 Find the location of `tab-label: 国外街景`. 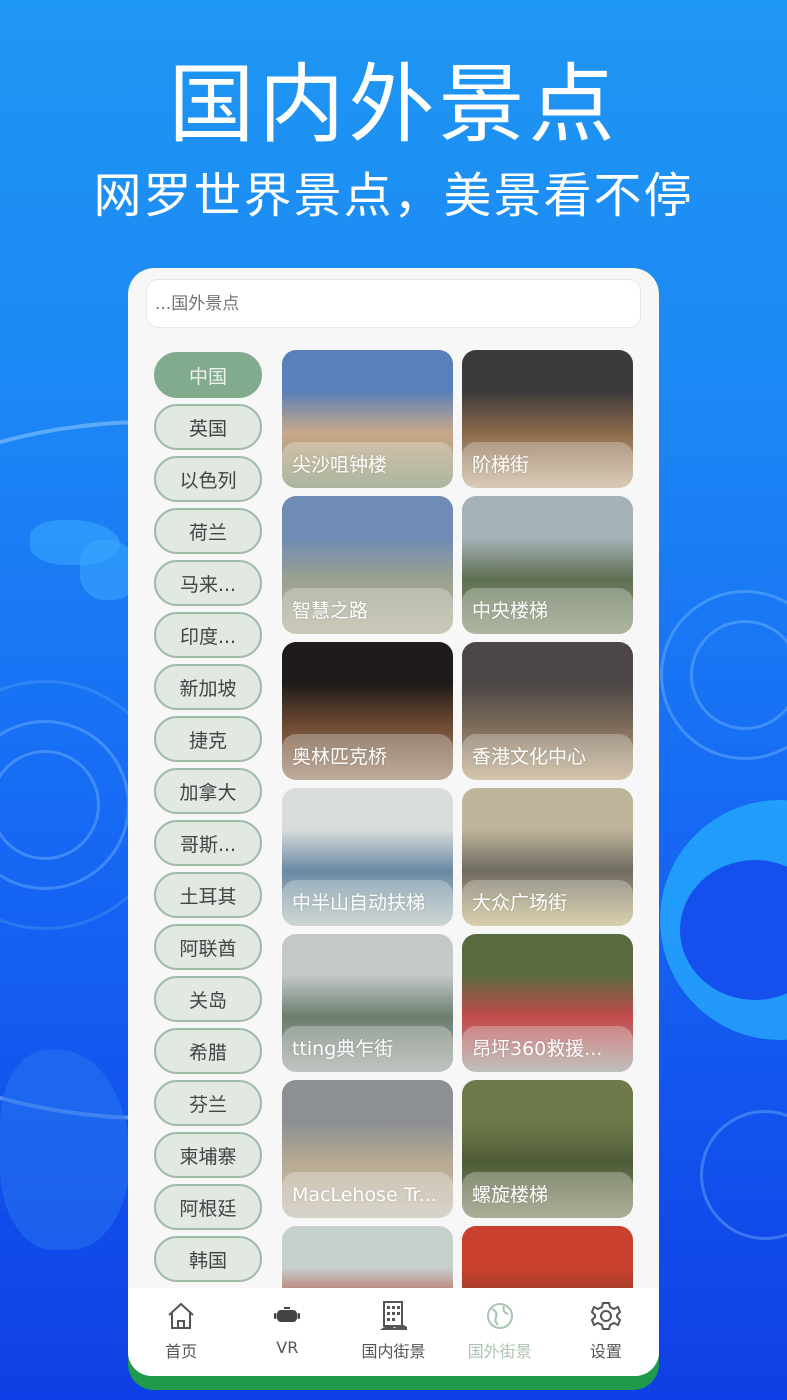

tab-label: 国外街景 is located at coordinates (499, 1351).